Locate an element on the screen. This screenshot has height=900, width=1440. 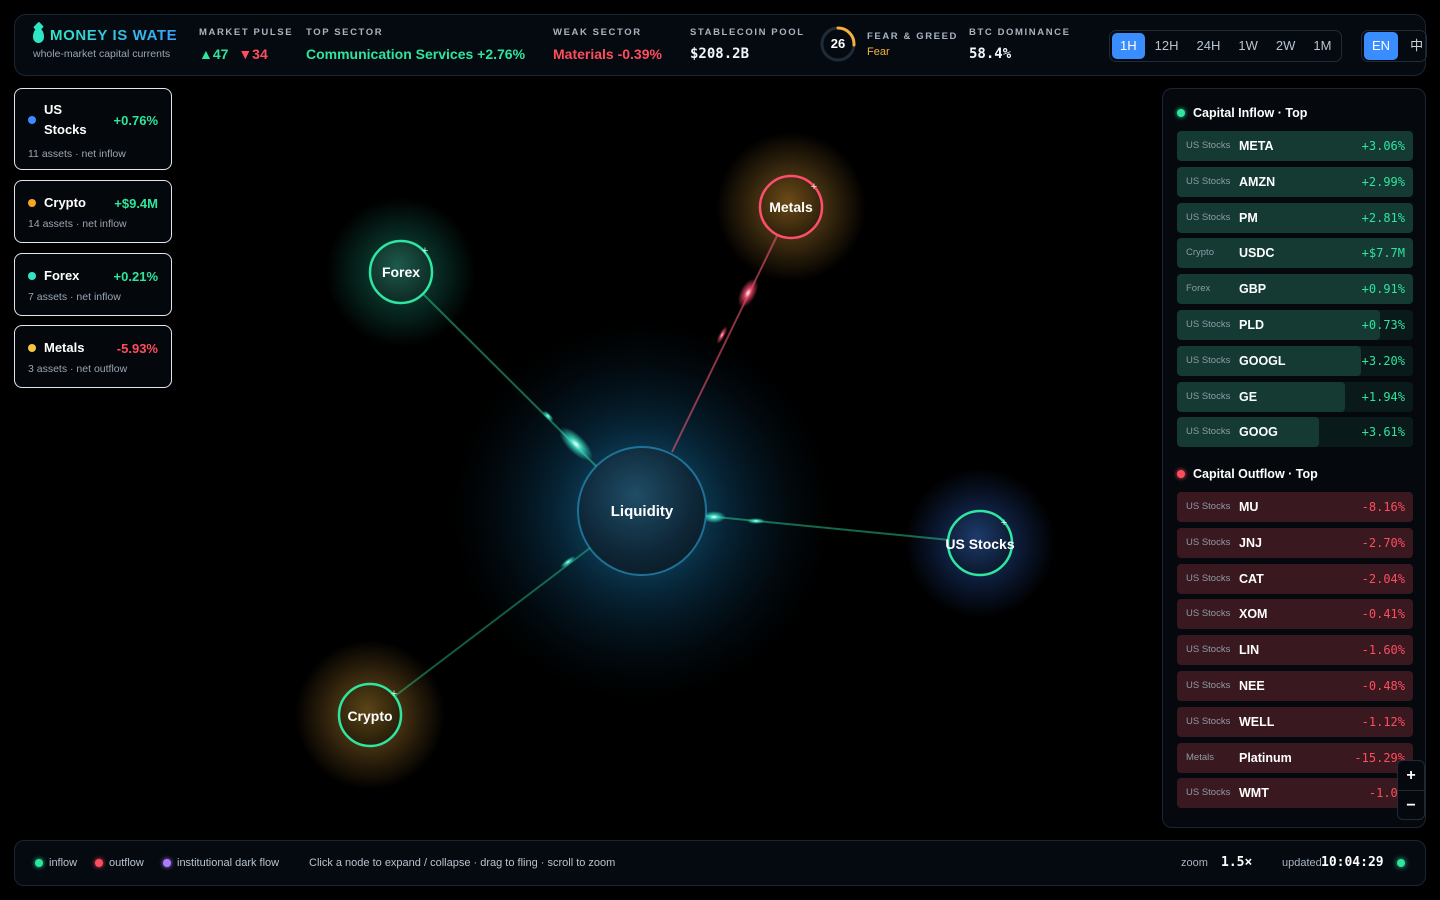
category-change: +0.21% is located at coordinates (135, 276).